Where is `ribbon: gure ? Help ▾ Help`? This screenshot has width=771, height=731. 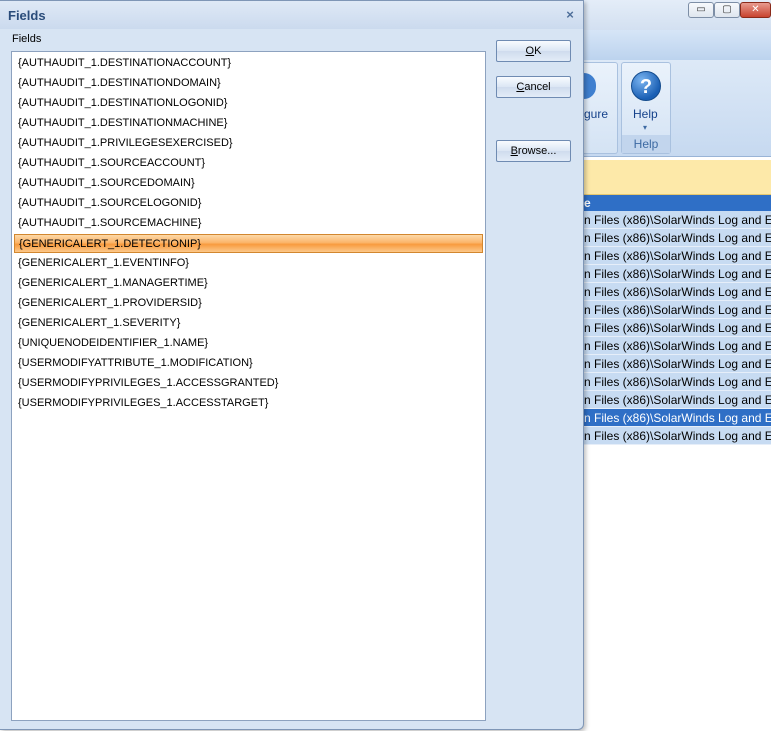 ribbon: gure ? Help ▾ Help is located at coordinates (677, 108).